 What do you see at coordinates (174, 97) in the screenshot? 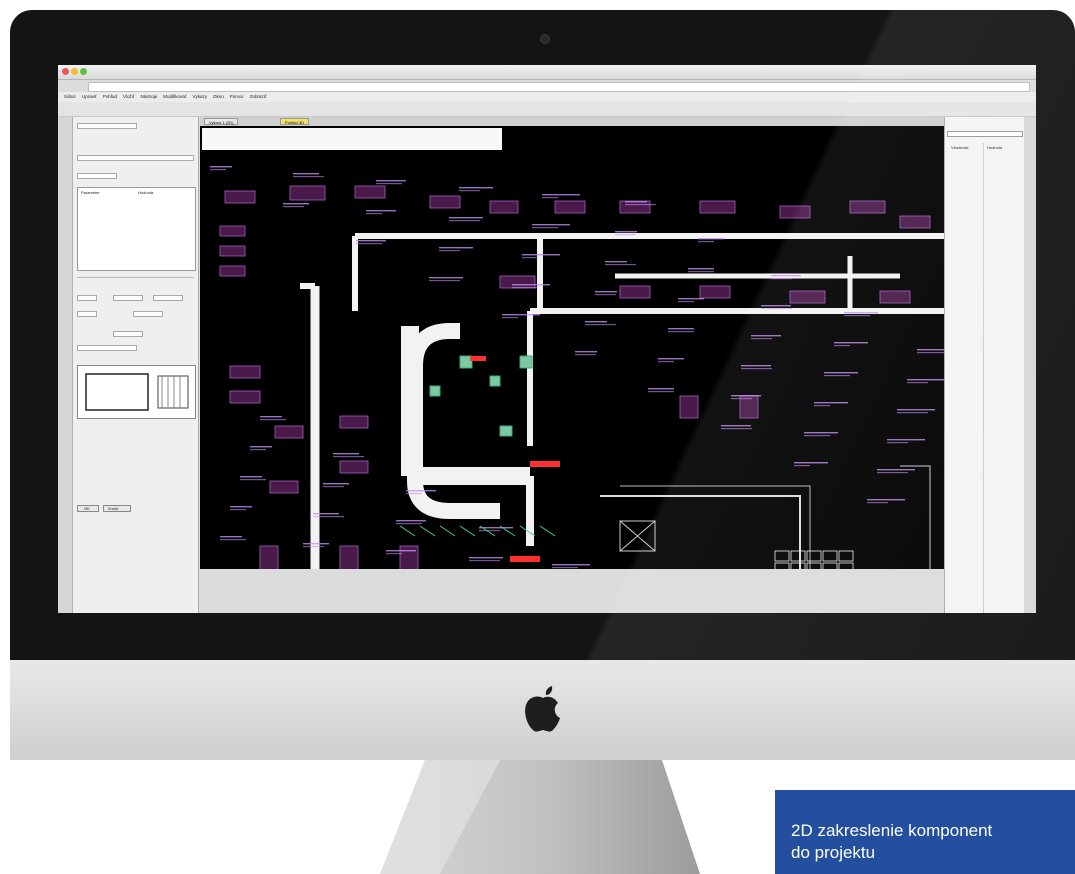
I see `menu-item: Modifikovať` at bounding box center [174, 97].